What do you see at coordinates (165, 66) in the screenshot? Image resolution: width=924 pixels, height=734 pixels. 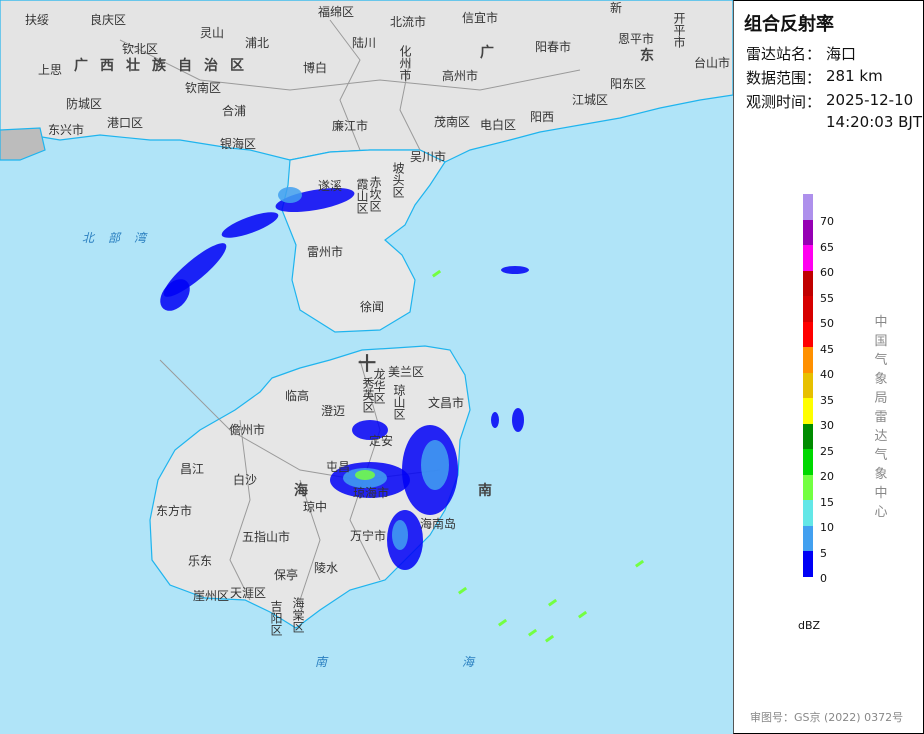 I see `place-label: 广西壮族自治区` at bounding box center [165, 66].